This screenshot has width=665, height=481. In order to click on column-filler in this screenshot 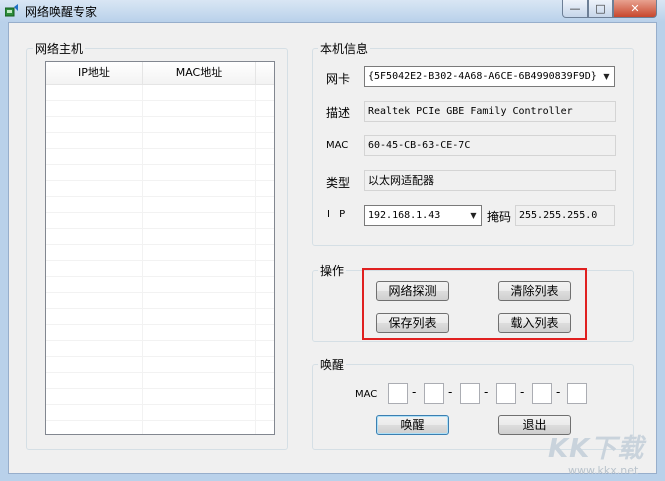, I will do `click(265, 73)`.